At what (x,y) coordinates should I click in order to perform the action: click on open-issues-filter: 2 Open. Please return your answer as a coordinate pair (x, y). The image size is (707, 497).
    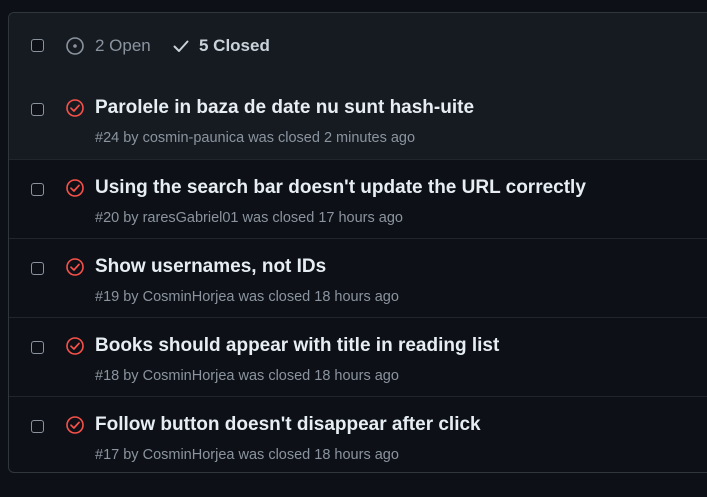
    Looking at the image, I should click on (108, 46).